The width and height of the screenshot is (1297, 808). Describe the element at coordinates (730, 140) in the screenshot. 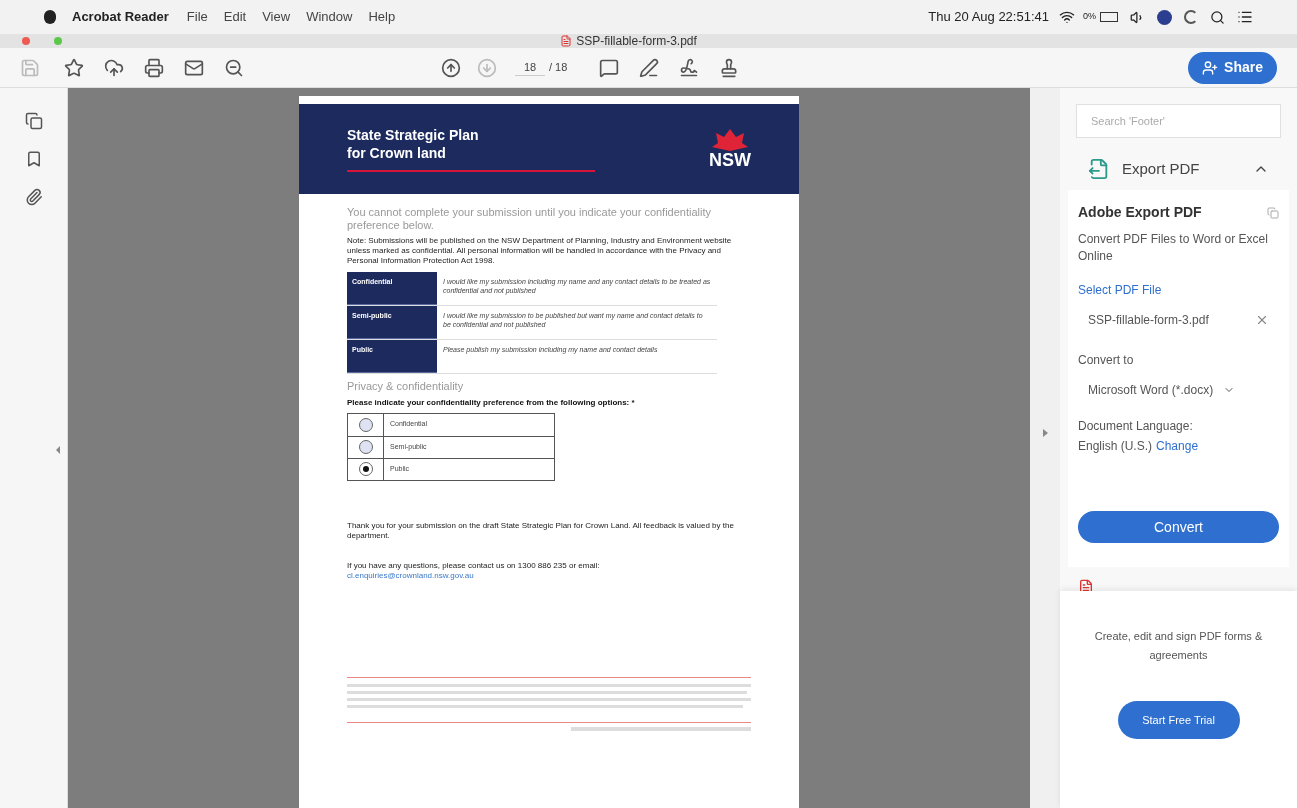

I see `waratah-flower-icon` at that location.